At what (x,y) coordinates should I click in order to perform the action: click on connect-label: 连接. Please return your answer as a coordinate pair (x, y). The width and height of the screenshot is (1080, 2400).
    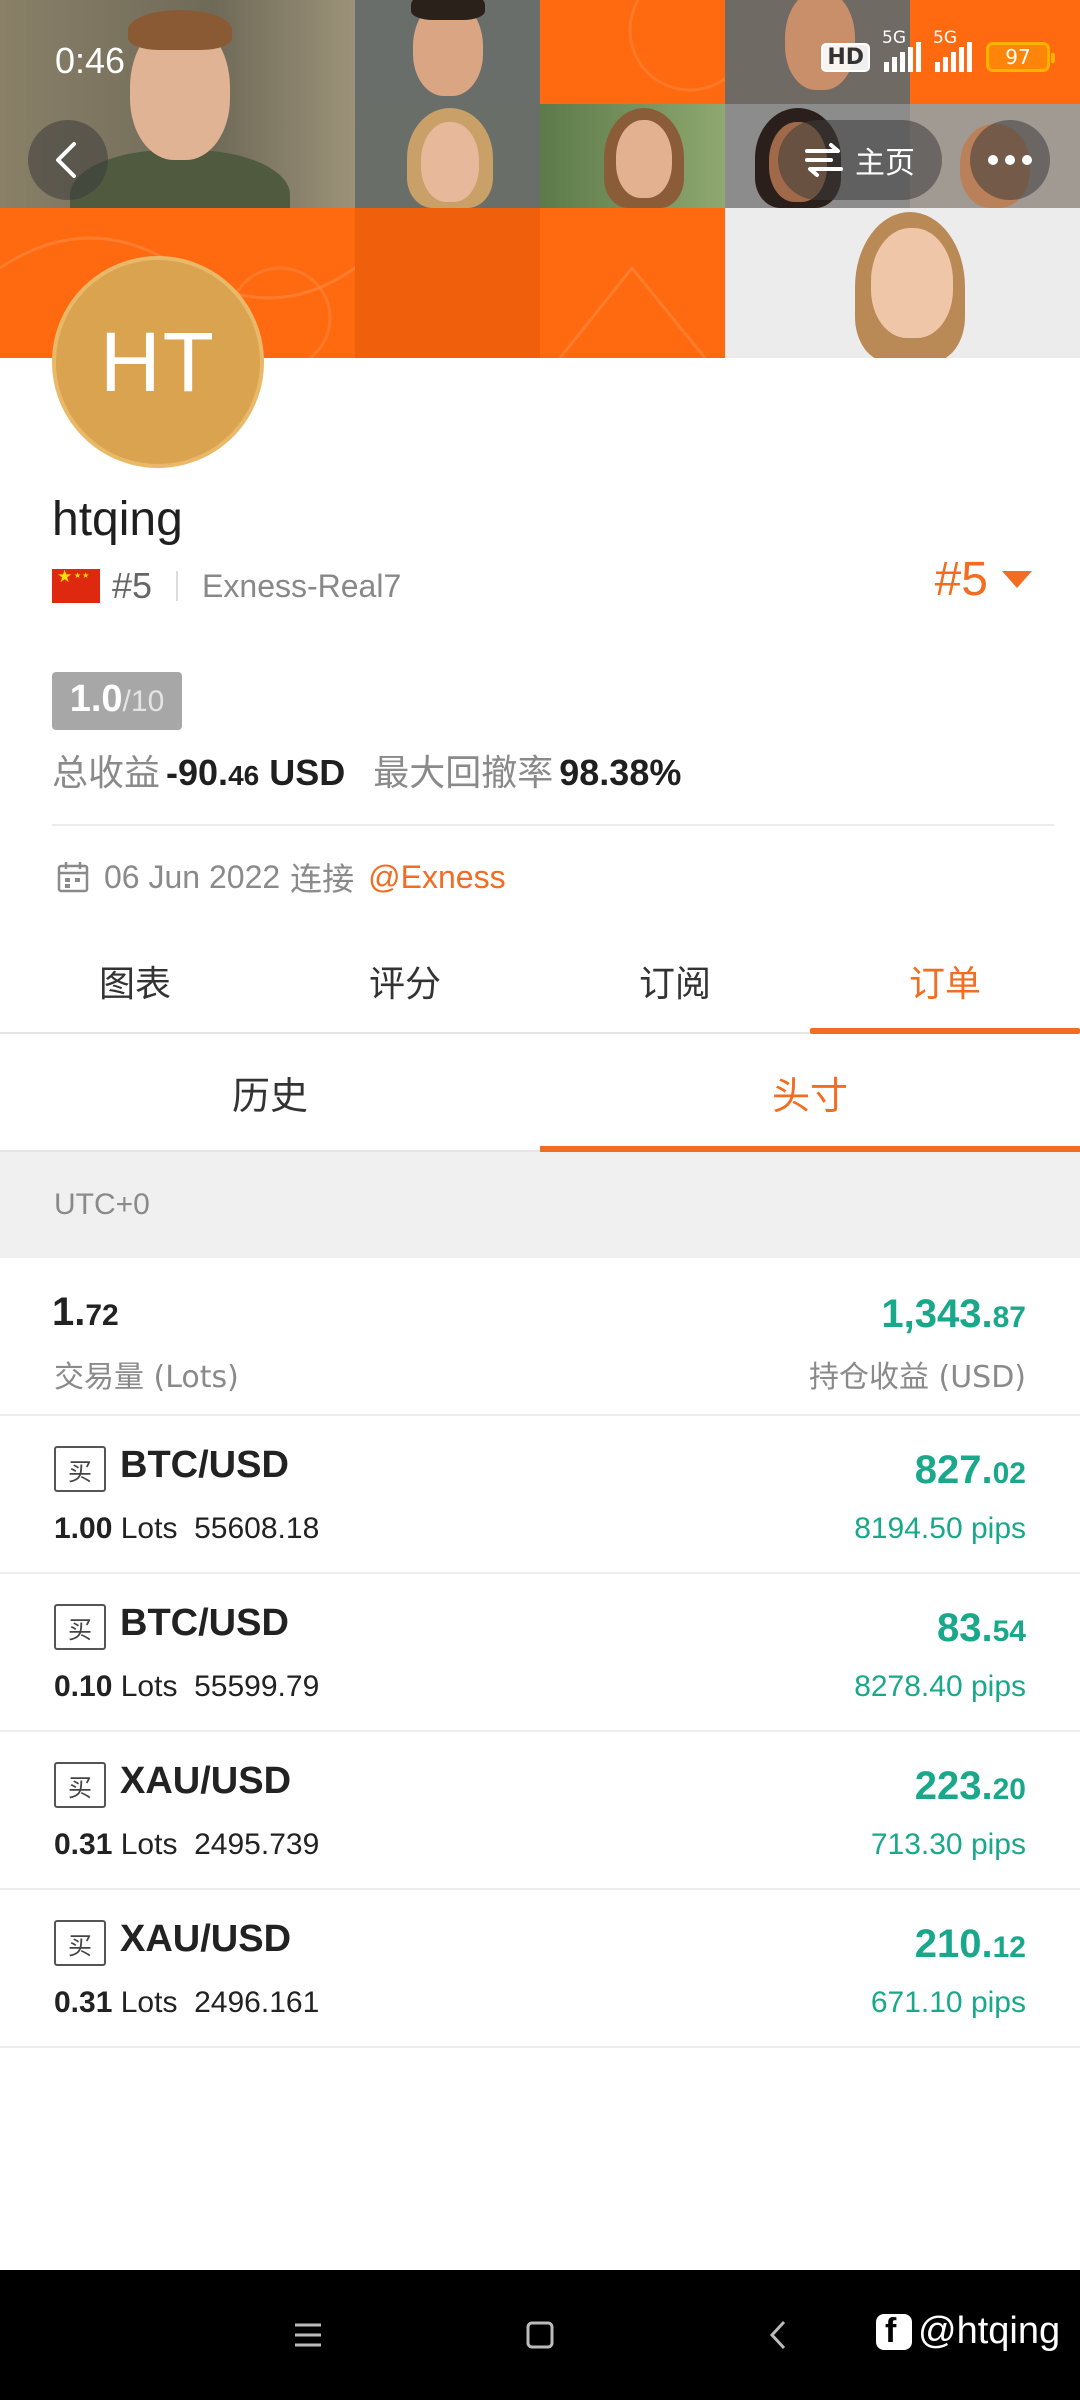
    Looking at the image, I should click on (322, 879).